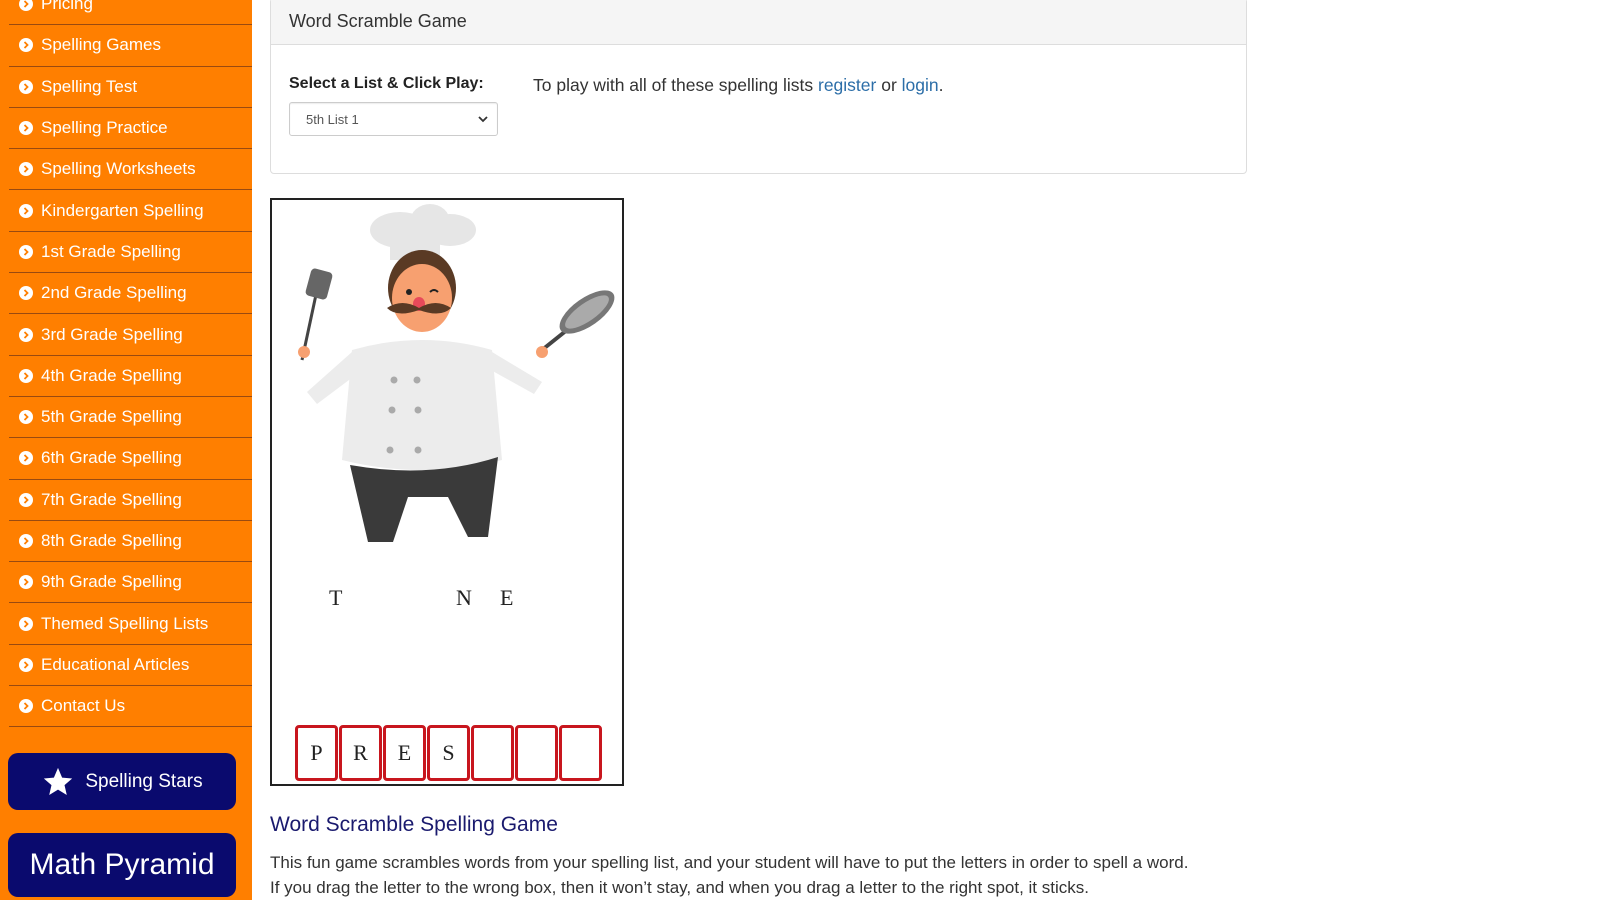 The height and width of the screenshot is (900, 1600). What do you see at coordinates (889, 85) in the screenshot?
I see `or-text: or` at bounding box center [889, 85].